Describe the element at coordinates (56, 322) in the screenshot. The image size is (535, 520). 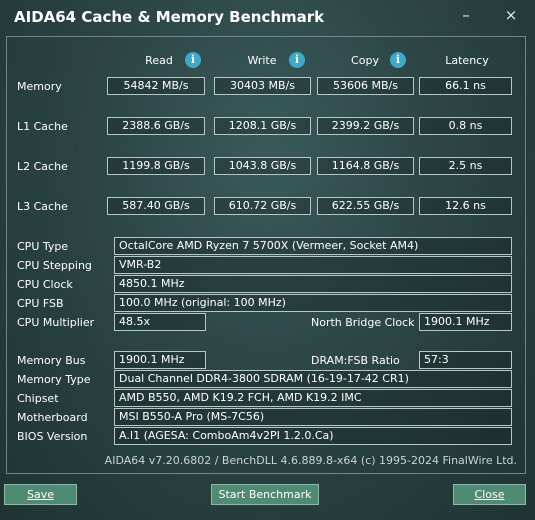
I see `cpu-multiplier-label: CPU Multiplier` at that location.